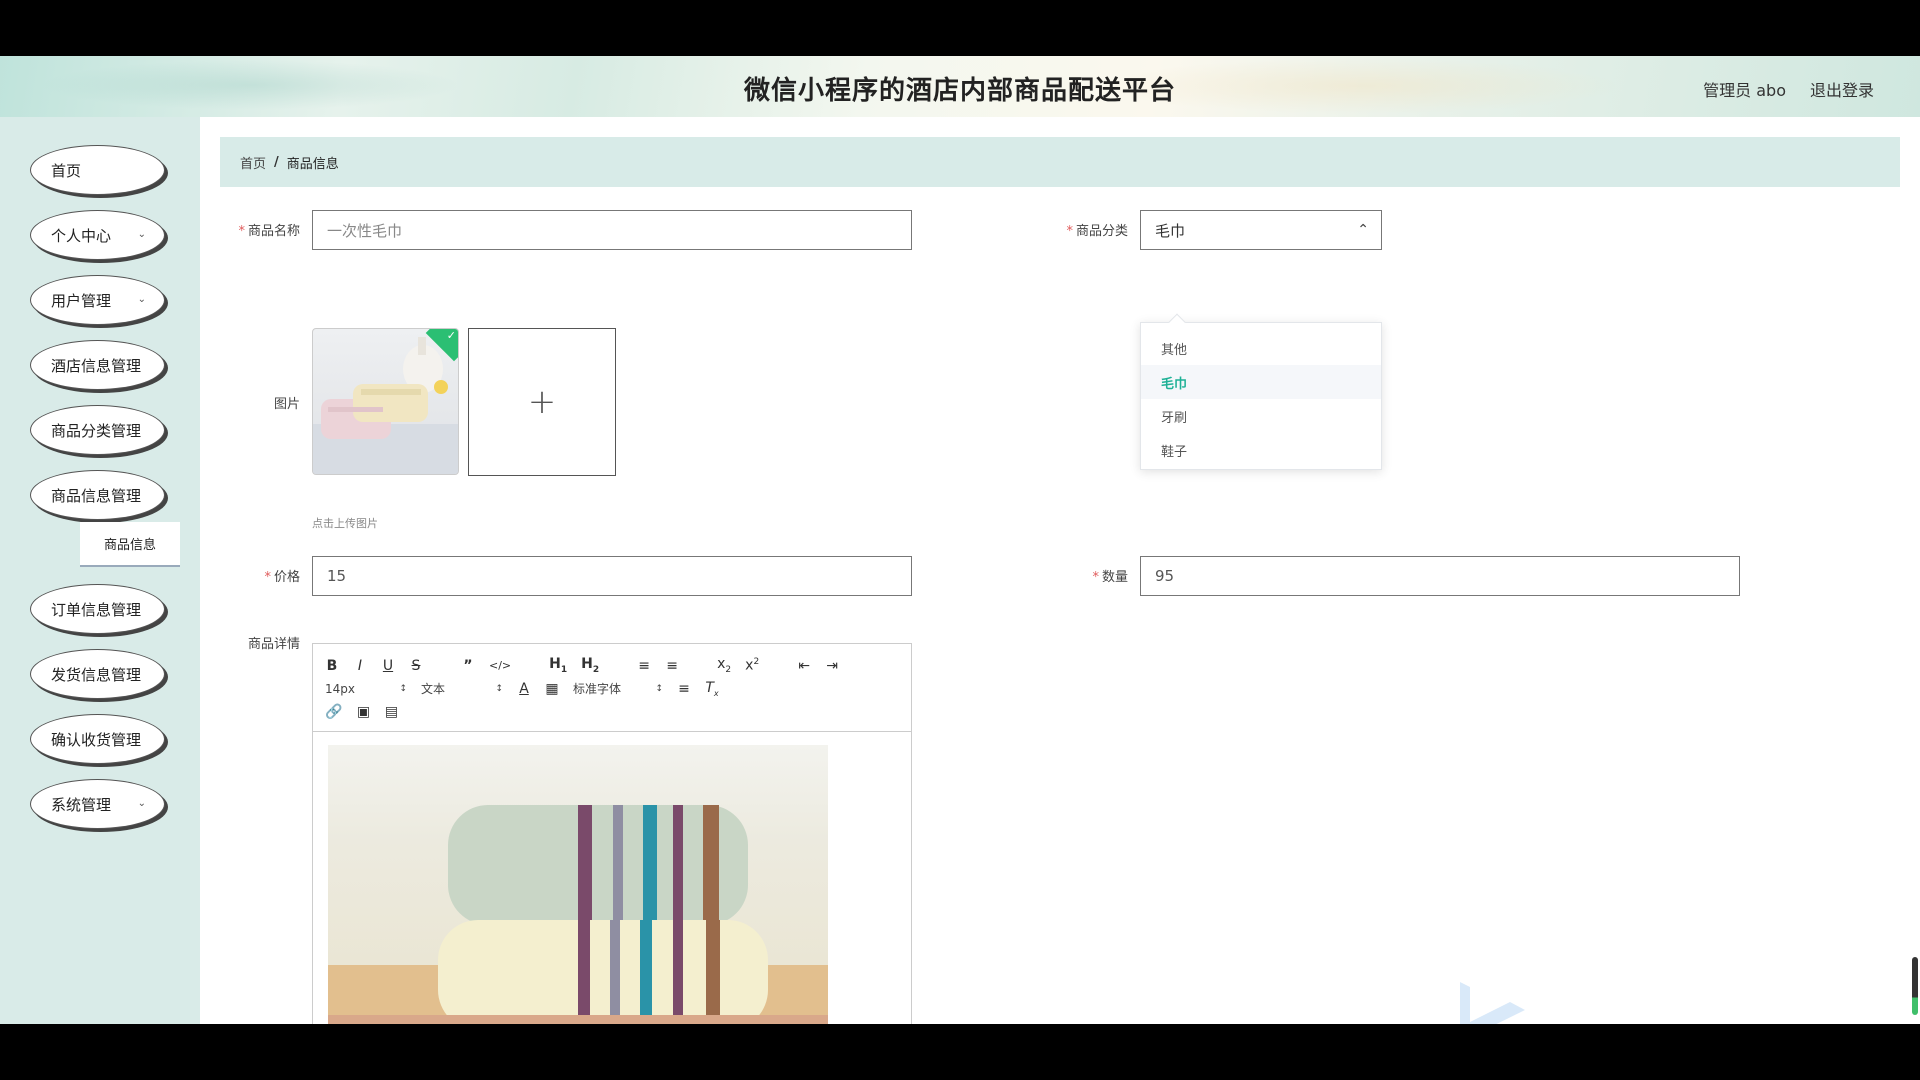  Describe the element at coordinates (1097, 231) in the screenshot. I see `category-label: * 商品分类` at that location.